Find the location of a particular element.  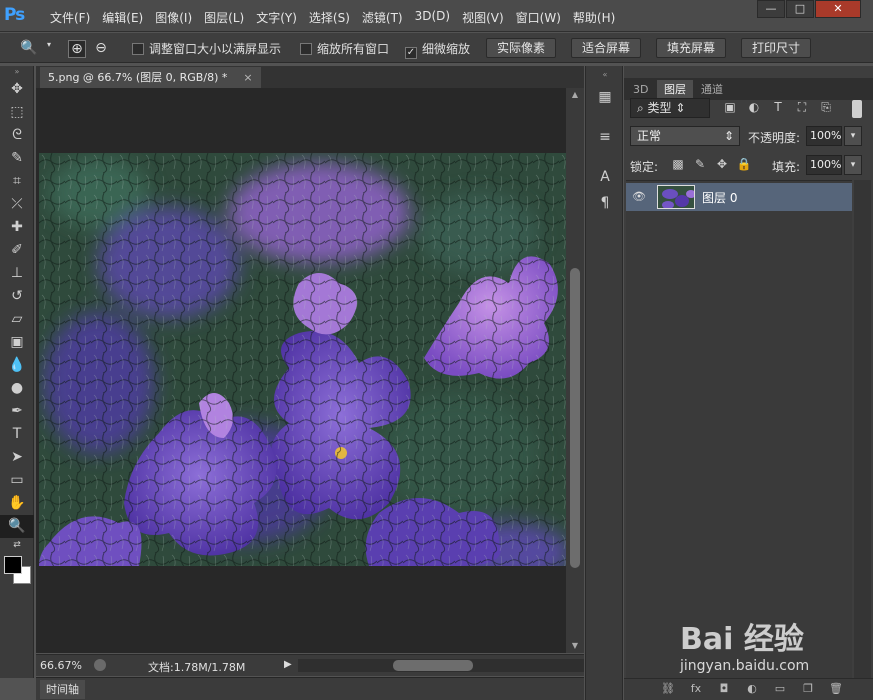

fill-screen-button: 填充屏幕 is located at coordinates (691, 48).